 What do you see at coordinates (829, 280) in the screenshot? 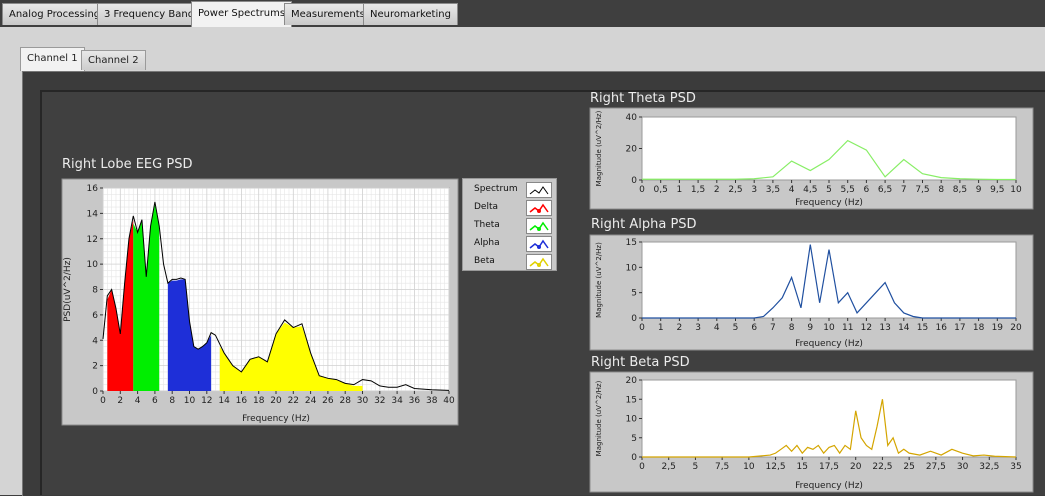
I see `alpha-plot-area` at bounding box center [829, 280].